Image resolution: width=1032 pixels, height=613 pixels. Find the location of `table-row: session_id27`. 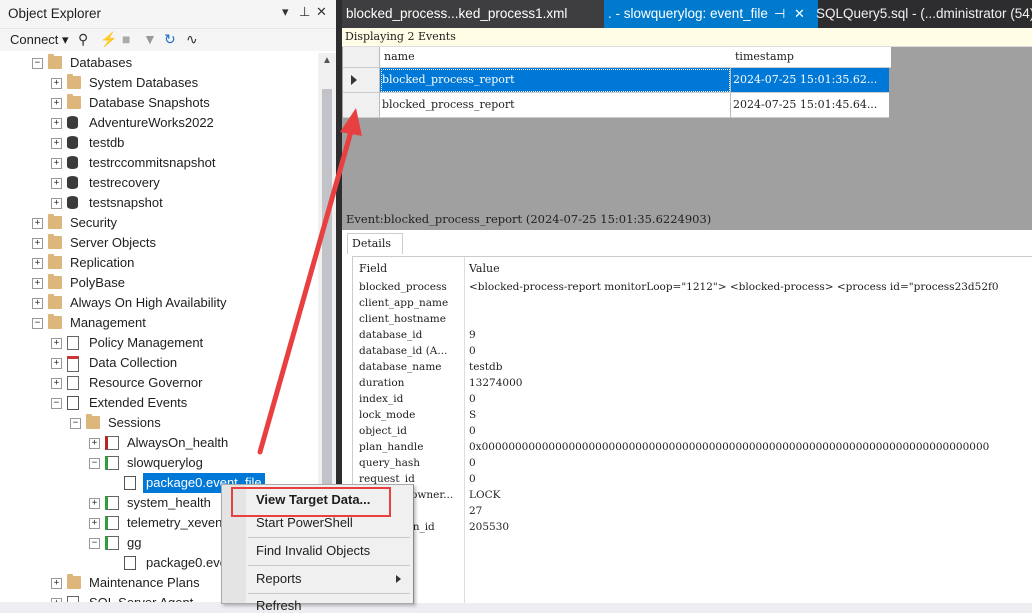

table-row: session_id27 is located at coordinates (692, 511).